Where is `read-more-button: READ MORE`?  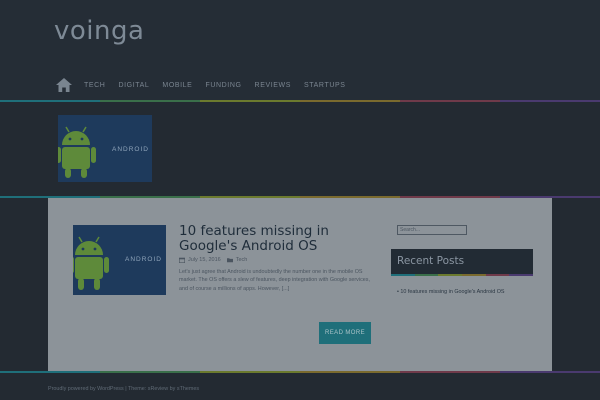
read-more-button: READ MORE is located at coordinates (345, 333).